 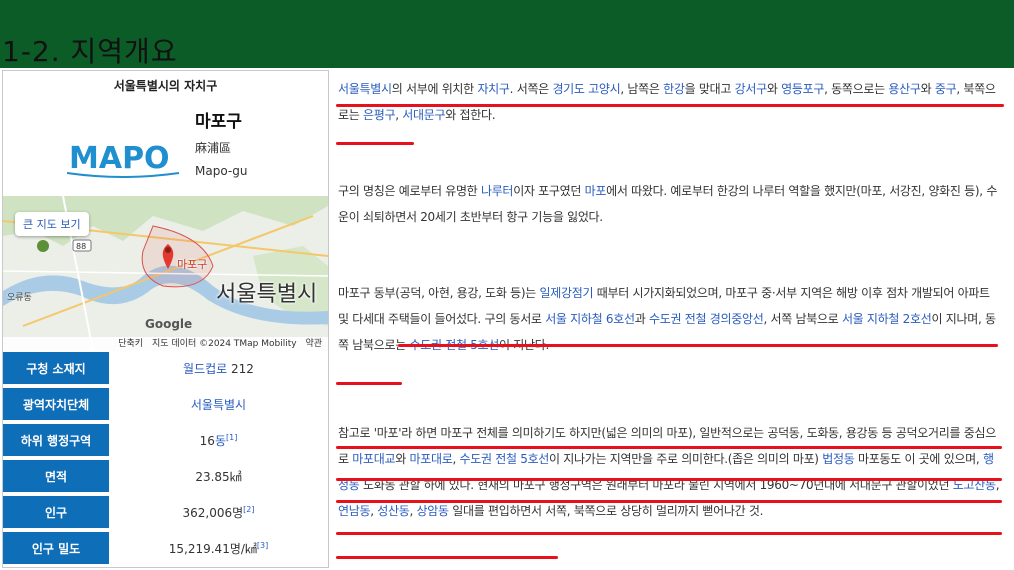 What do you see at coordinates (354, 511) in the screenshot?
I see `wiki-link: 연남동` at bounding box center [354, 511].